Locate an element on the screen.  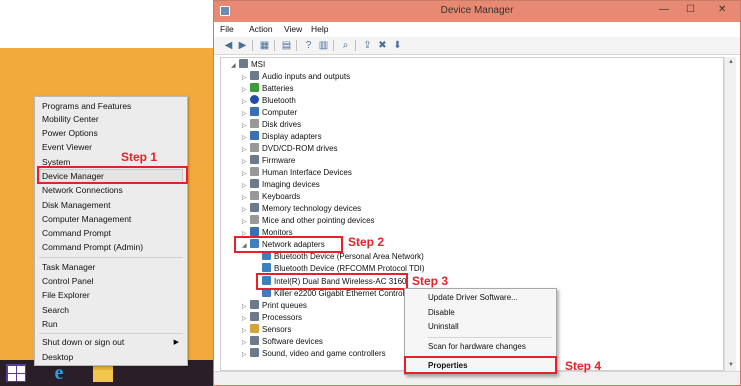
tree-item: ▷ Sensors is located at coordinates (266, 330).